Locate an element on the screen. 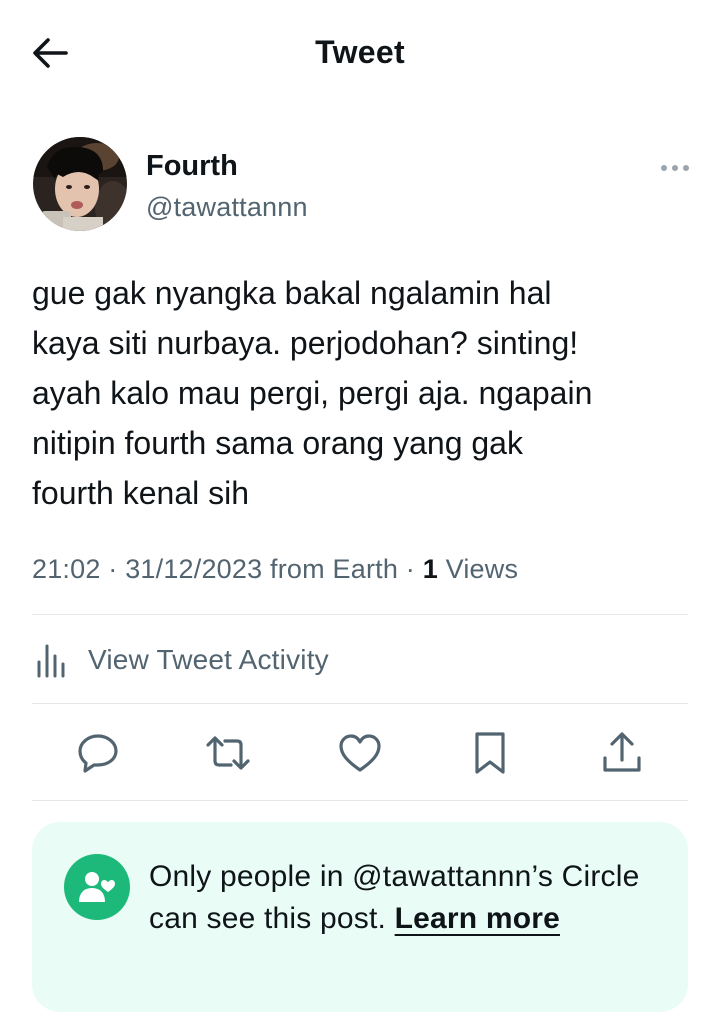 The width and height of the screenshot is (720, 1034). activity-label: View Tweet Activity is located at coordinates (208, 659).